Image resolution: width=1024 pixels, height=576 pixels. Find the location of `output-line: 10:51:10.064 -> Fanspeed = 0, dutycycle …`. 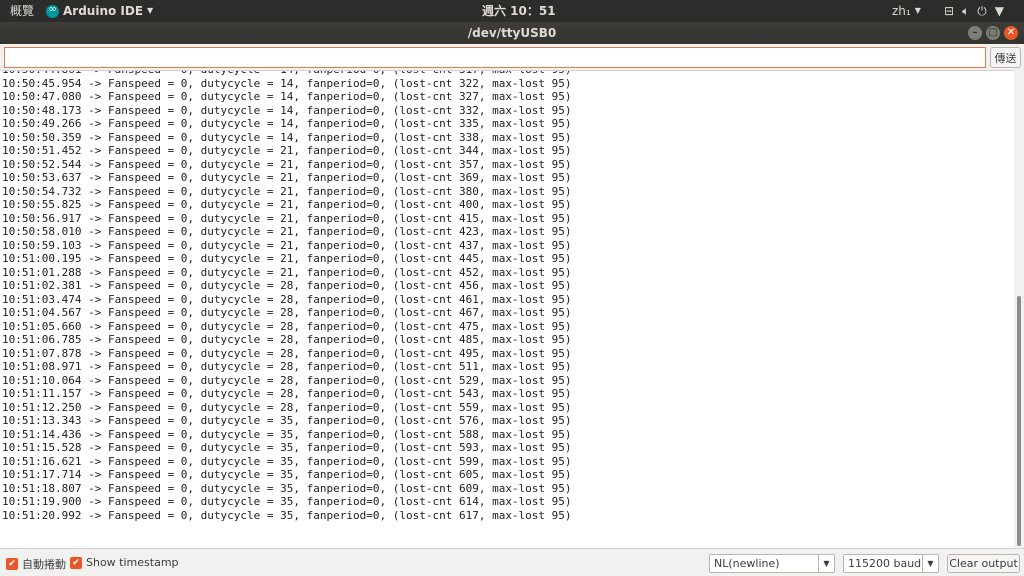

output-line: 10:51:10.064 -> Fanspeed = 0, dutycycle … is located at coordinates (287, 380).